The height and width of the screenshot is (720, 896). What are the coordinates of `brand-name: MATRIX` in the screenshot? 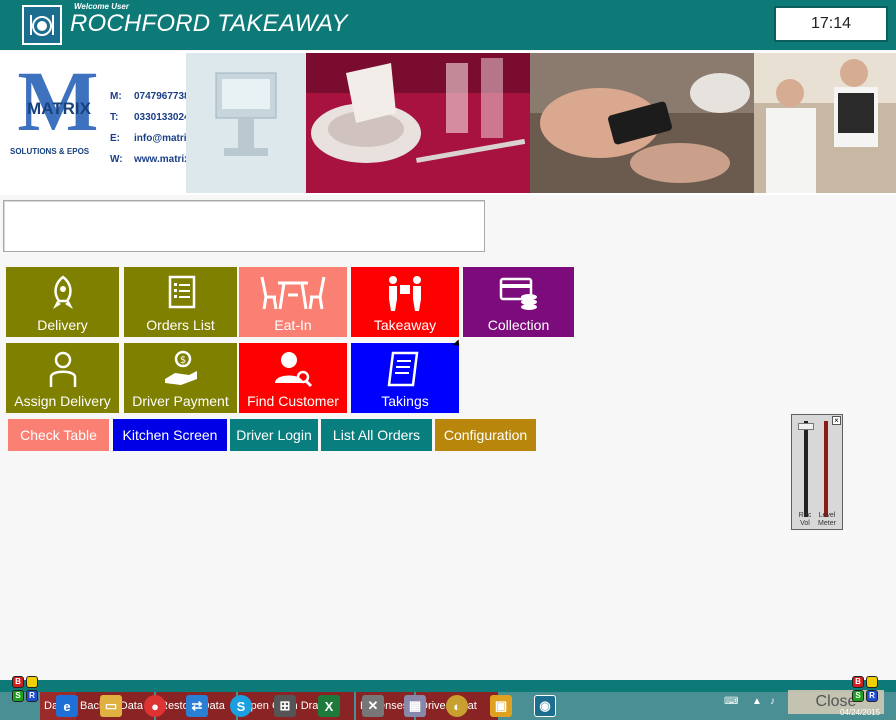 It's located at (59, 108).